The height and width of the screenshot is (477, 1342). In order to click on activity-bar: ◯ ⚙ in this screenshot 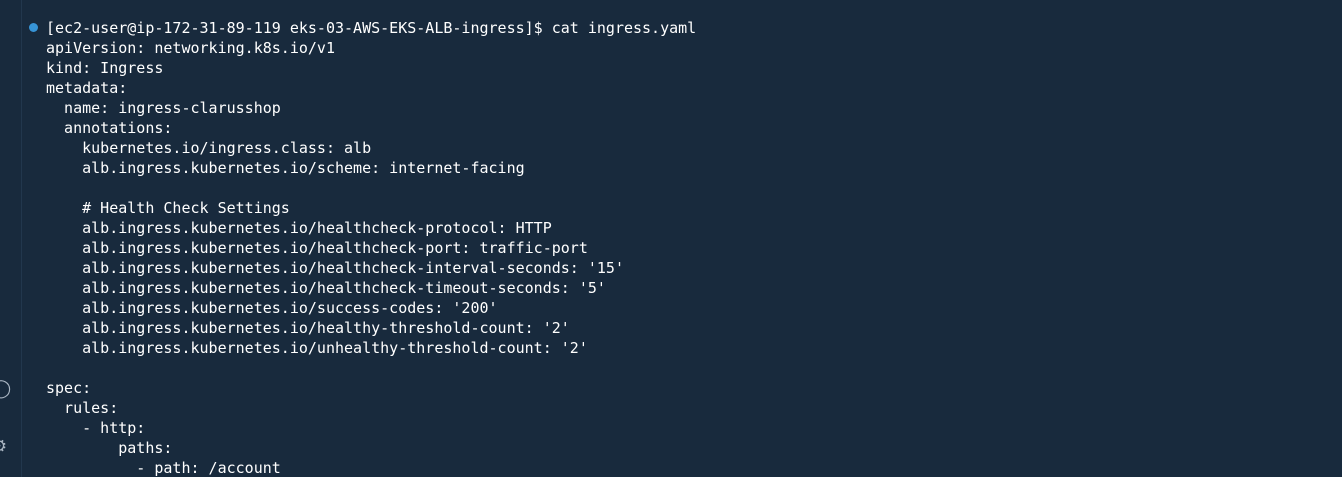, I will do `click(11, 238)`.